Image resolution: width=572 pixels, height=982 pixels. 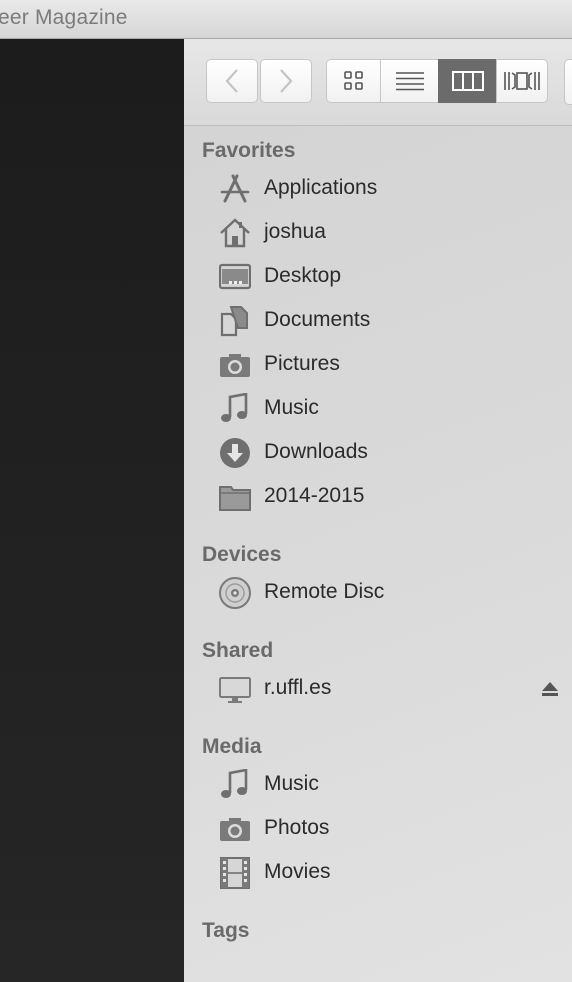 I want to click on sidebar-item-label: Desktop, so click(x=303, y=275).